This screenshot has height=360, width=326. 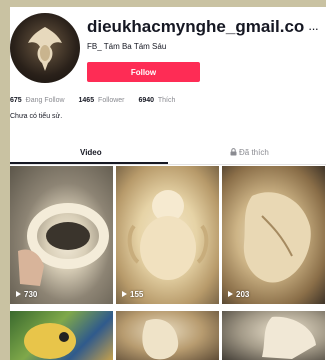 What do you see at coordinates (36, 116) in the screenshot?
I see `bio: Chưa có tiểu sử.` at bounding box center [36, 116].